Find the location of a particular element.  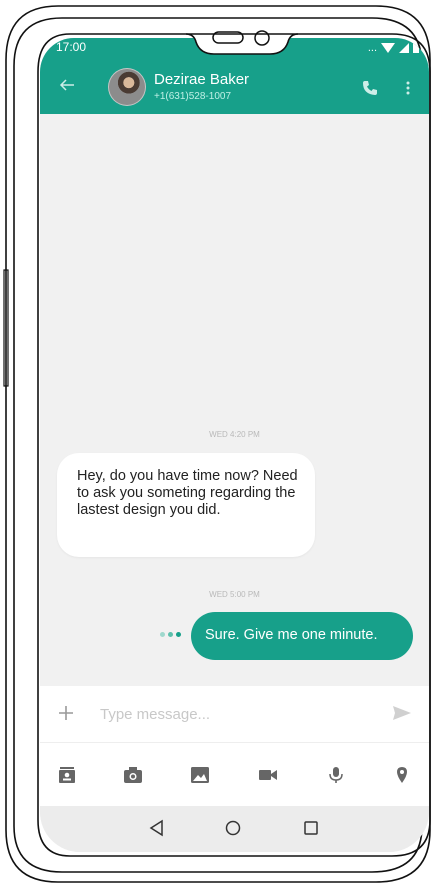

camera-notch is located at coordinates (242, 42).